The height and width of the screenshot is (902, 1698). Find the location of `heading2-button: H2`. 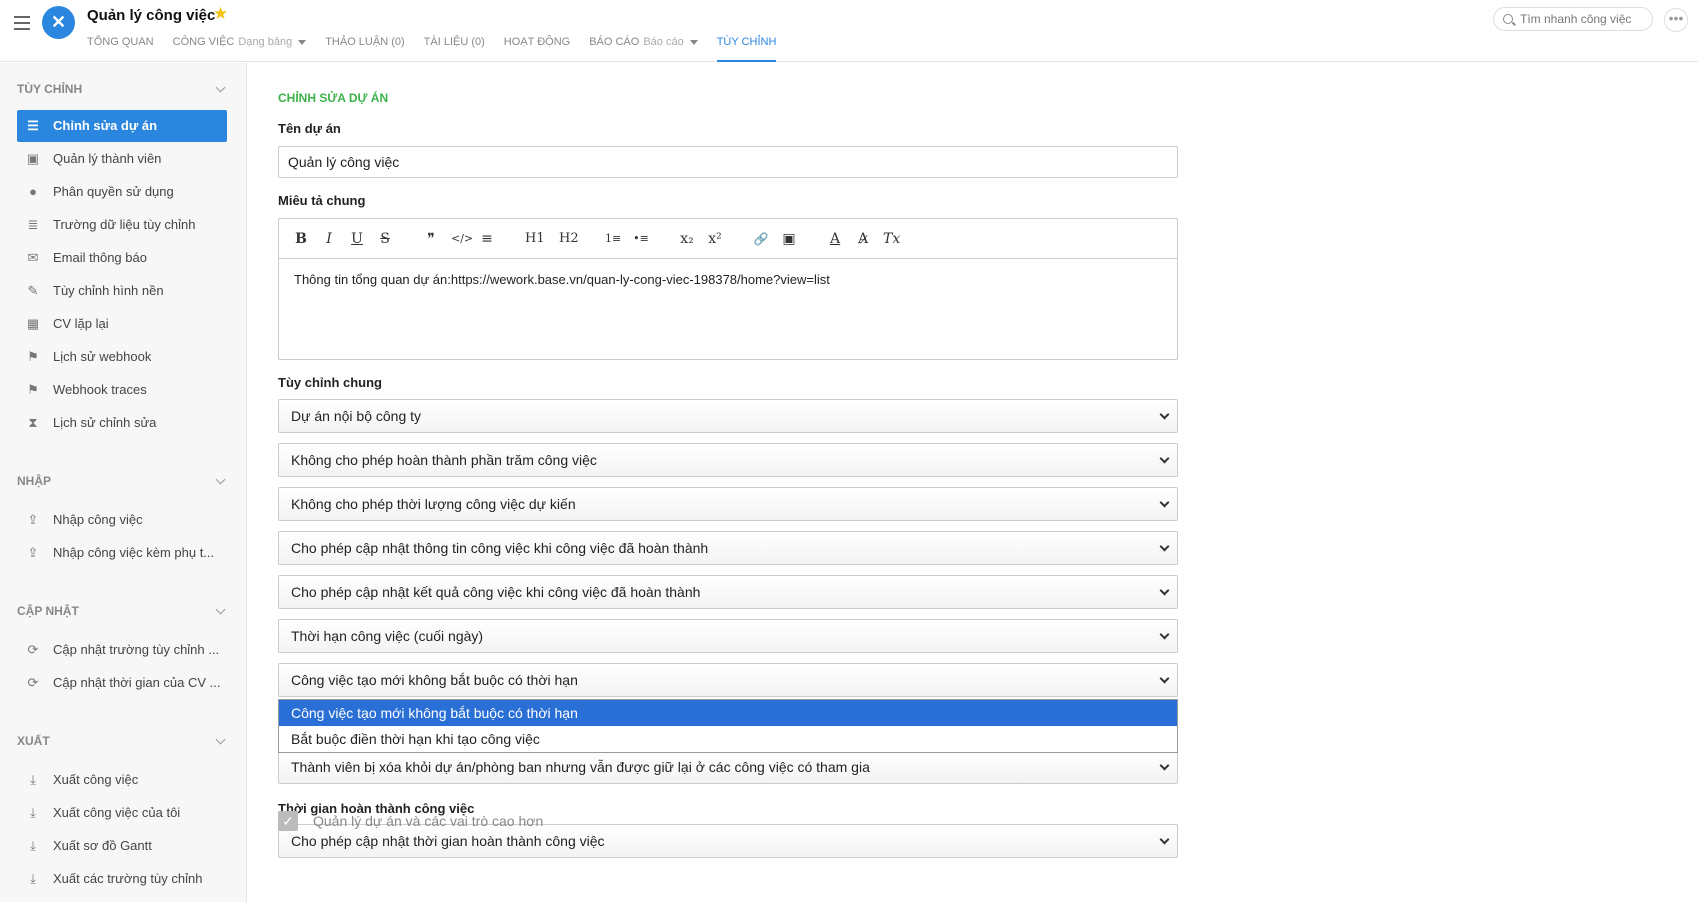

heading2-button: H2 is located at coordinates (569, 238).